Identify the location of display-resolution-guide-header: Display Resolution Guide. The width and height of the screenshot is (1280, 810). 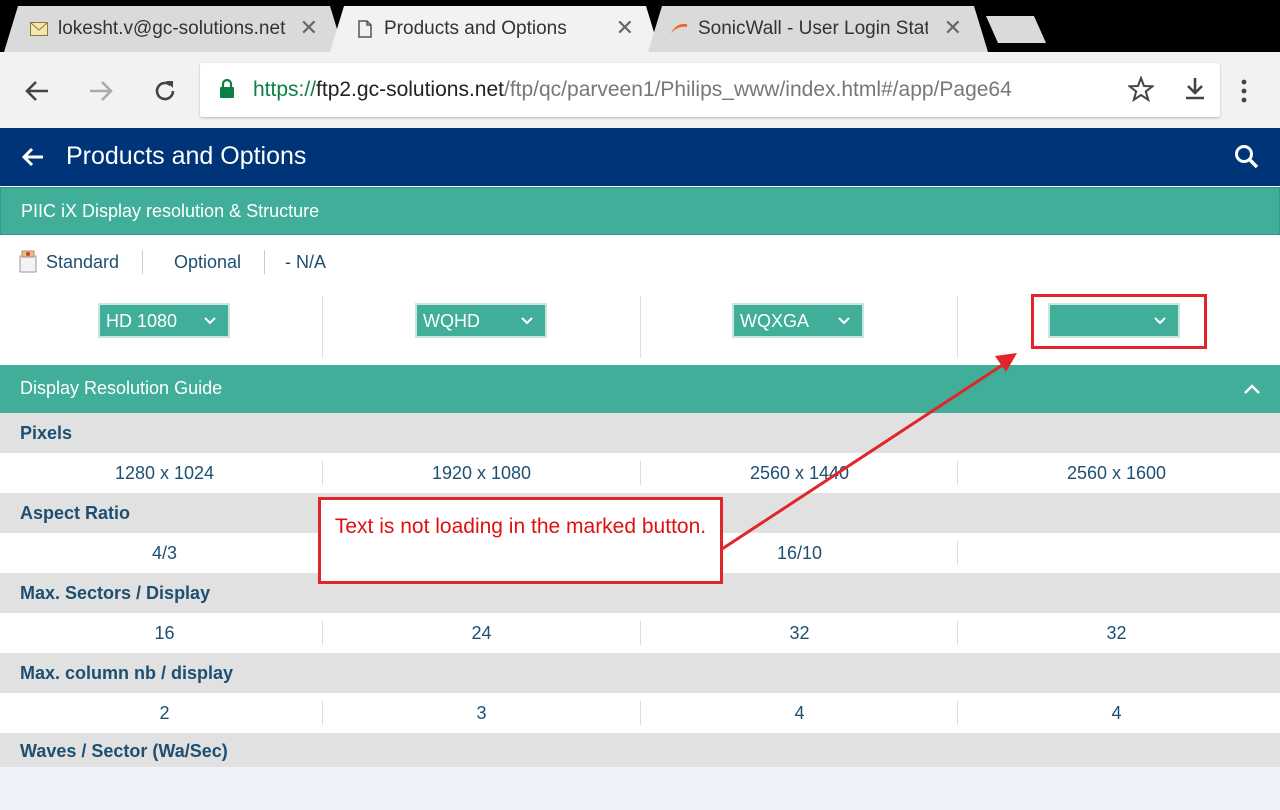
(640, 389).